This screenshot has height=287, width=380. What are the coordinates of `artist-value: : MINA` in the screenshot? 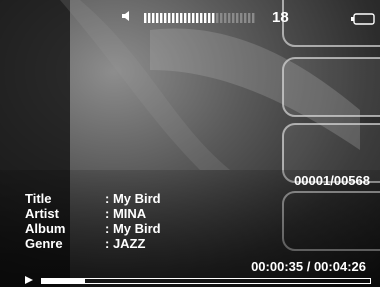 It's located at (126, 213).